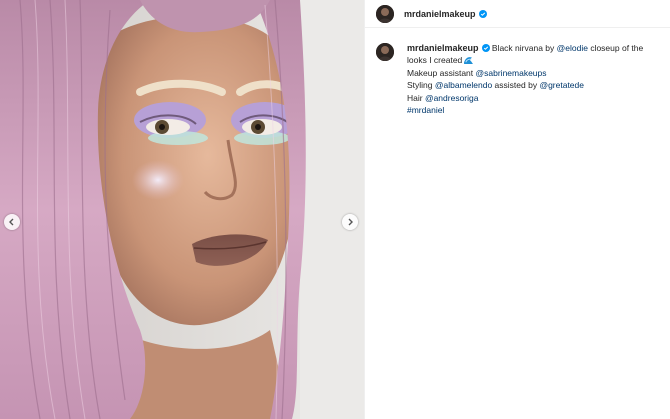  What do you see at coordinates (523, 48) in the screenshot?
I see `caption-line1-text: Black nirvana by` at bounding box center [523, 48].